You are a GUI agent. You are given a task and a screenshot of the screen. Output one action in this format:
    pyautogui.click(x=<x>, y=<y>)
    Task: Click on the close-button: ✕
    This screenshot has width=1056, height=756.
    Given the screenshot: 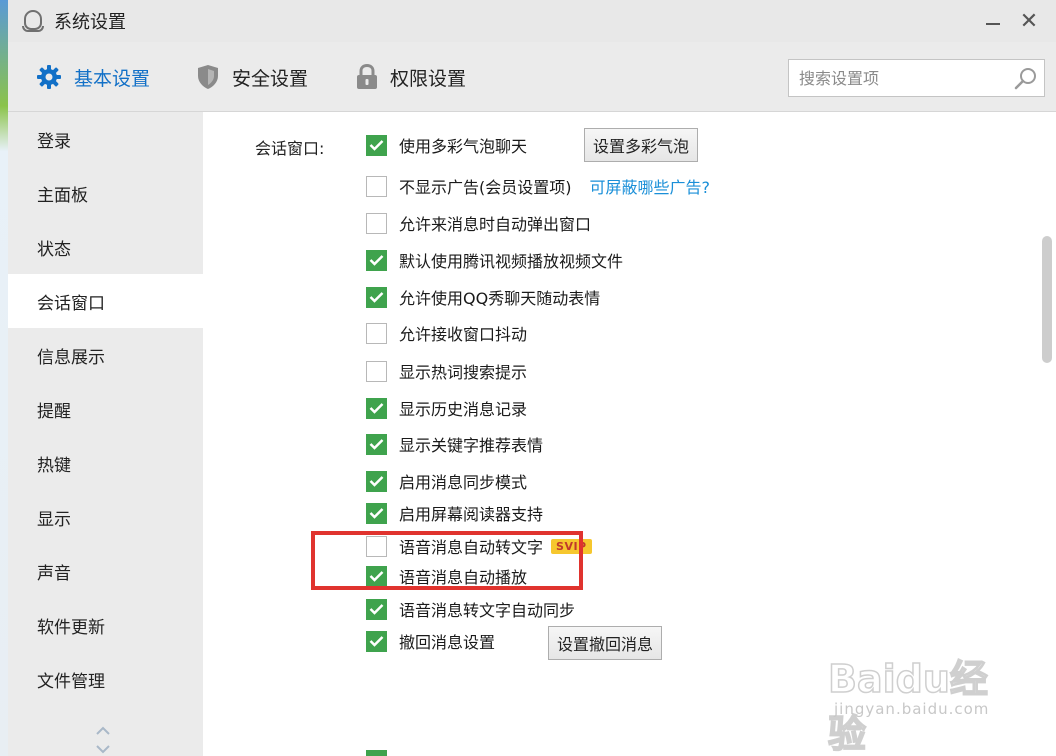 What is the action you would take?
    pyautogui.click(x=1029, y=21)
    